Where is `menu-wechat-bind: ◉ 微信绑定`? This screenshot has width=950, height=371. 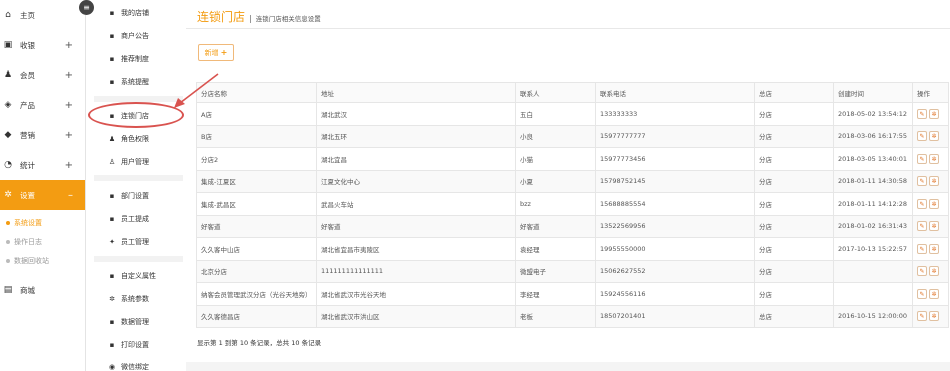
menu-wechat-bind: ◉ 微信绑定 is located at coordinates (128, 366).